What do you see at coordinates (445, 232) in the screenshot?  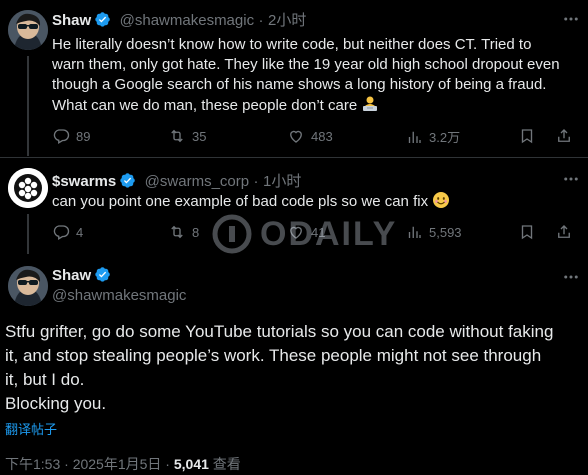 I see `views-count: 5,593` at bounding box center [445, 232].